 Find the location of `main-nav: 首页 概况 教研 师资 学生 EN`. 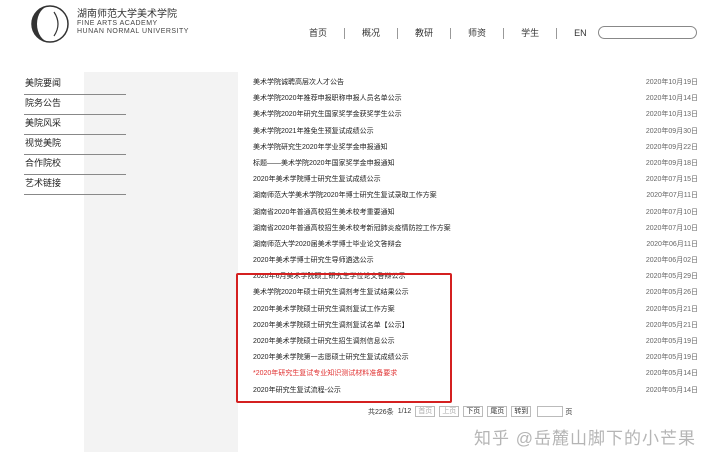

main-nav: 首页 概况 教研 师资 学生 EN is located at coordinates (448, 33).